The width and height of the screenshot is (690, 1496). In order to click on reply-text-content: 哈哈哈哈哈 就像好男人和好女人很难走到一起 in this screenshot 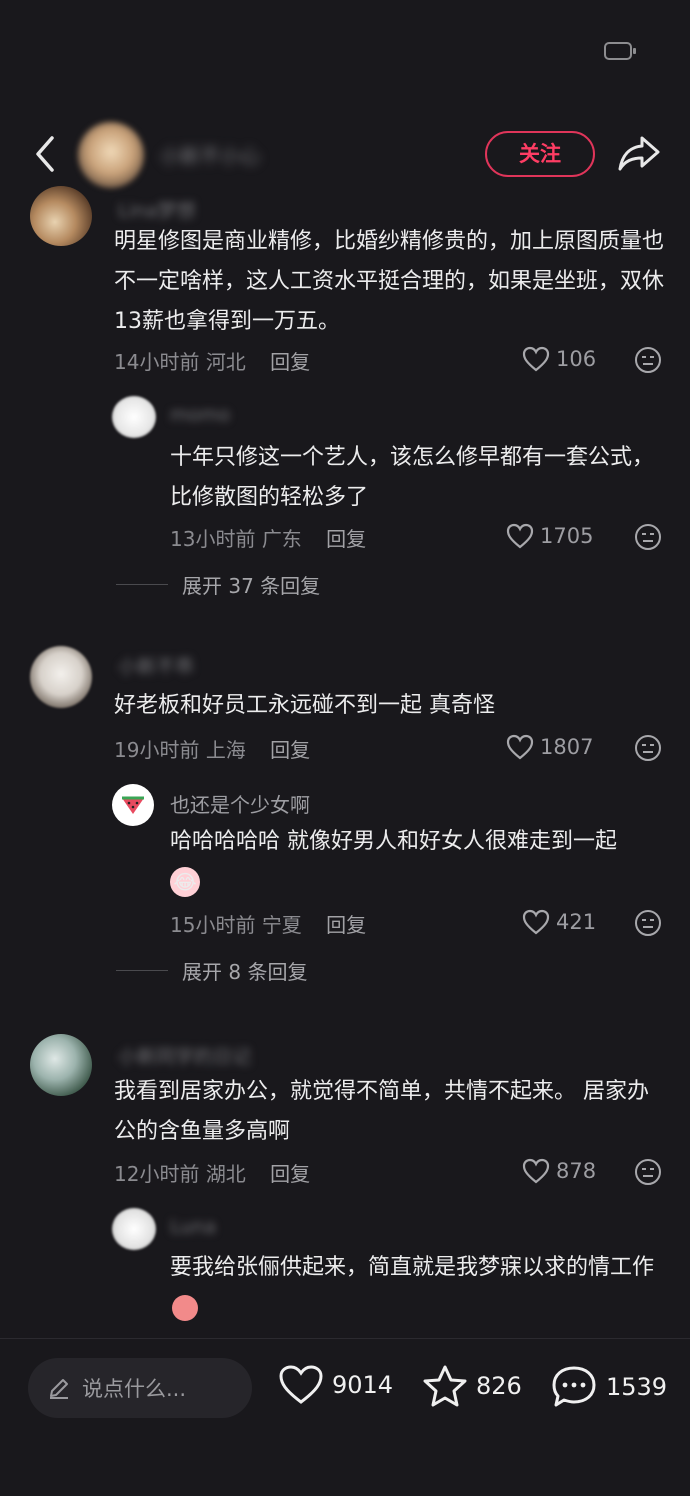, I will do `click(393, 841)`.